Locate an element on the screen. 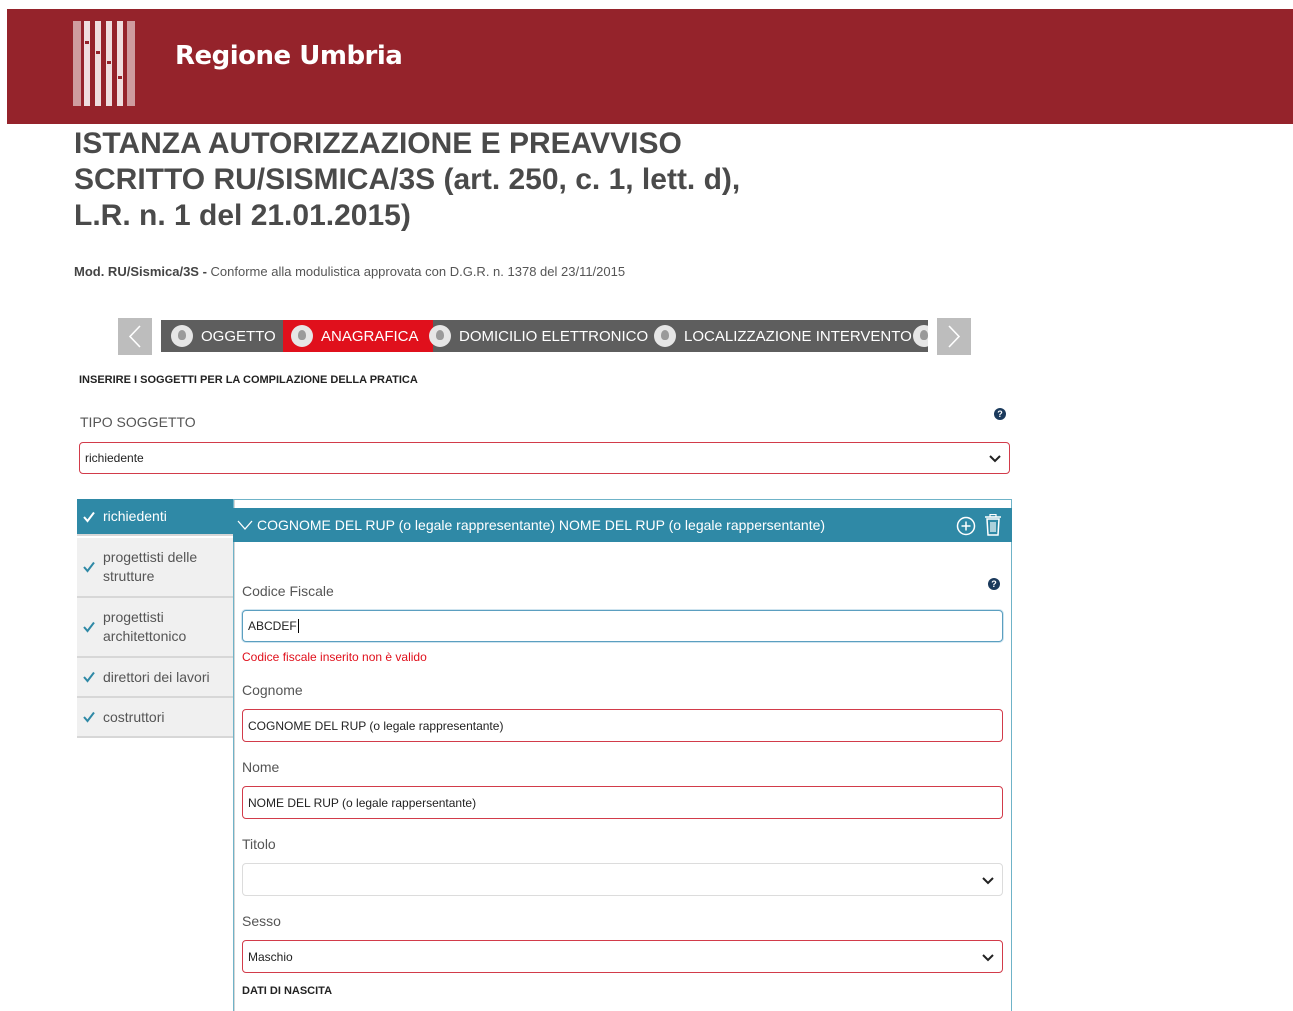 Image resolution: width=1293 pixels, height=1011 pixels. tipo-soggetto-value: richiedente is located at coordinates (114, 458).